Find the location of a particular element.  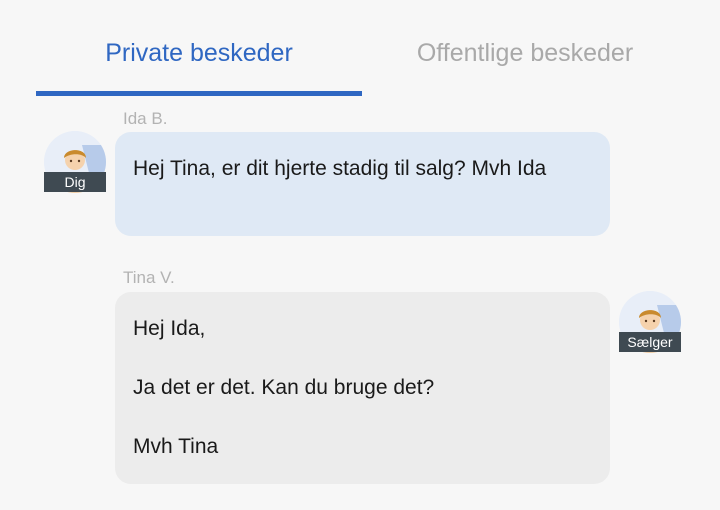

you-badge: Dig is located at coordinates (75, 182).